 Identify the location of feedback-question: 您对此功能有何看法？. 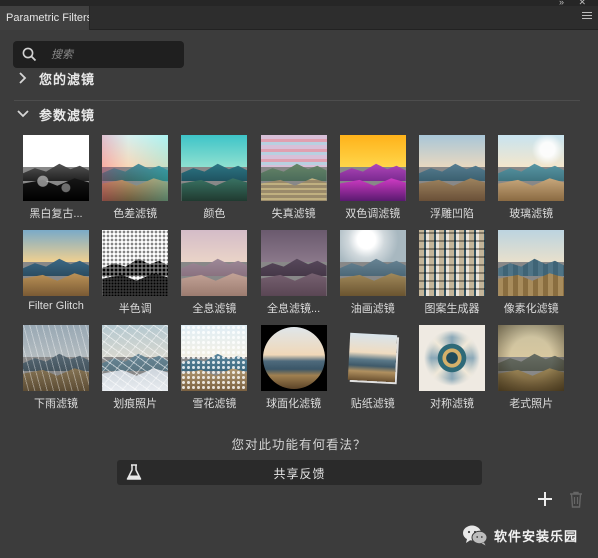
(299, 445).